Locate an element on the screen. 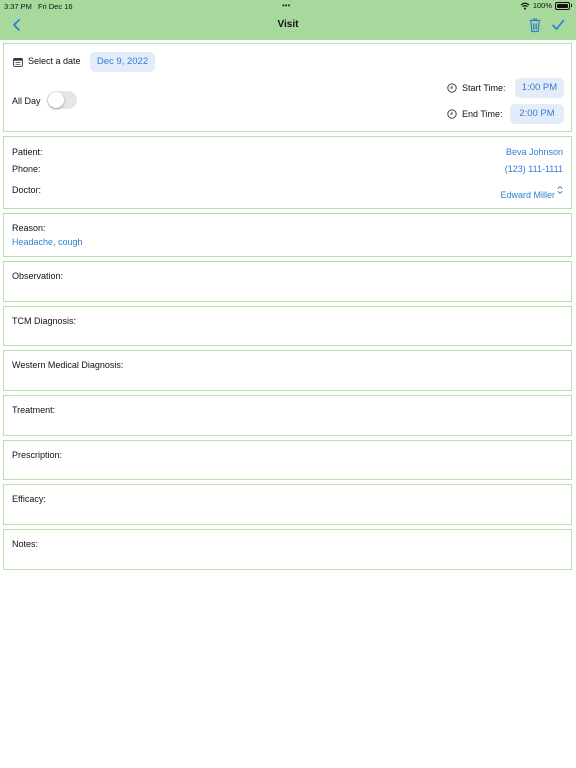 This screenshot has width=576, height=768. phone-label: Phone: is located at coordinates (26, 169).